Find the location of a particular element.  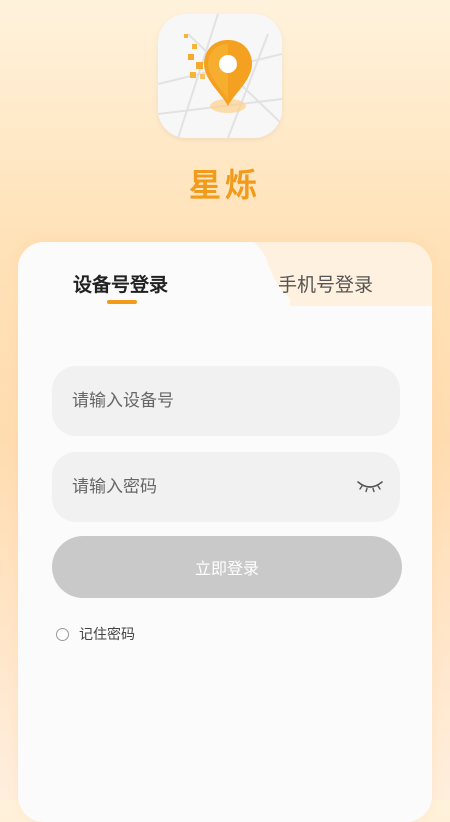

device-number-field is located at coordinates (226, 401).